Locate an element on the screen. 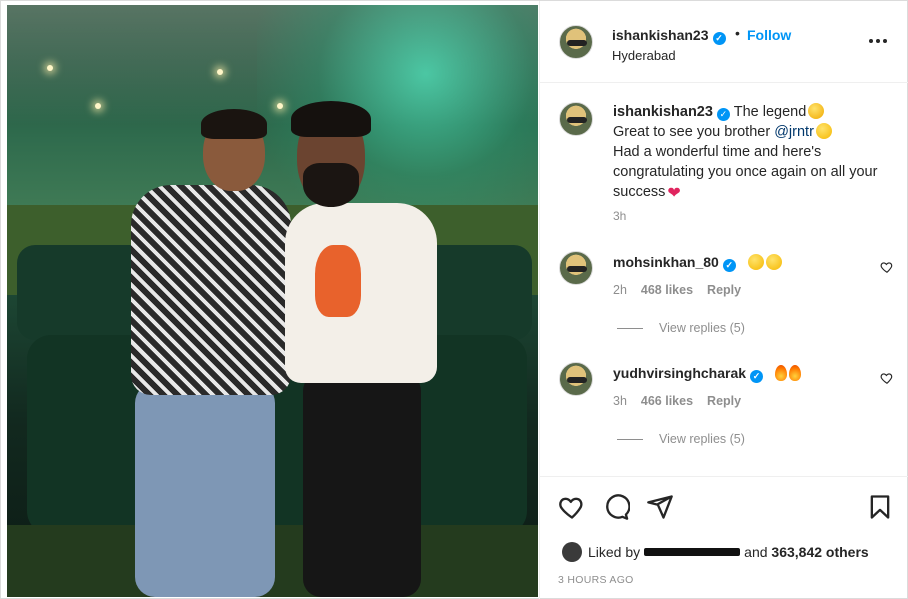 This screenshot has height=599, width=908. commenter-username: mohsinkhan_80 ✓ is located at coordinates (697, 263).